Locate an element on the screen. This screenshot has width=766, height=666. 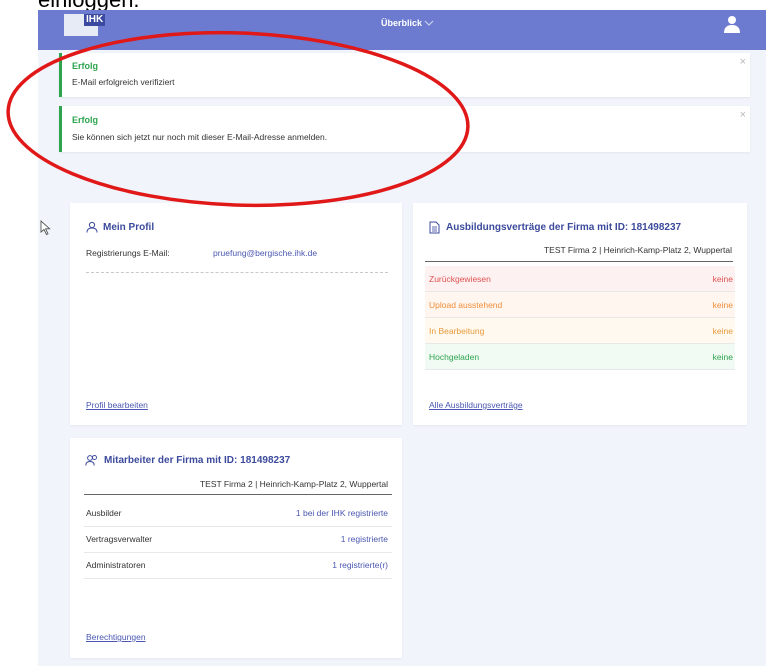
contract-status-row: Upload ausstehend keine is located at coordinates (580, 305).